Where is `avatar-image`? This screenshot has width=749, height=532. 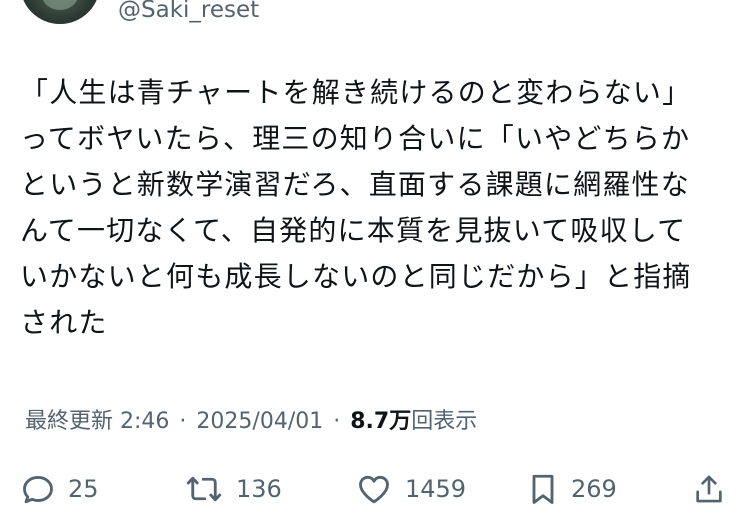 avatar-image is located at coordinates (60, 5).